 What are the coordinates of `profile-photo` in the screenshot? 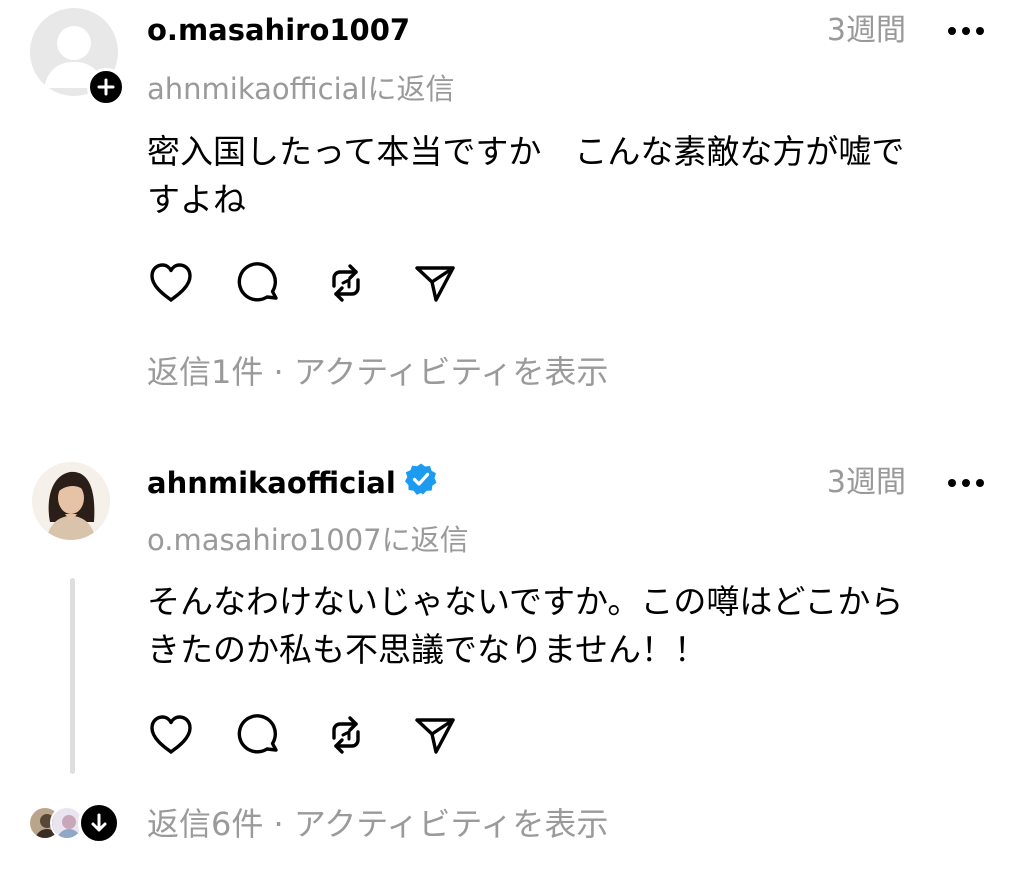 It's located at (71, 501).